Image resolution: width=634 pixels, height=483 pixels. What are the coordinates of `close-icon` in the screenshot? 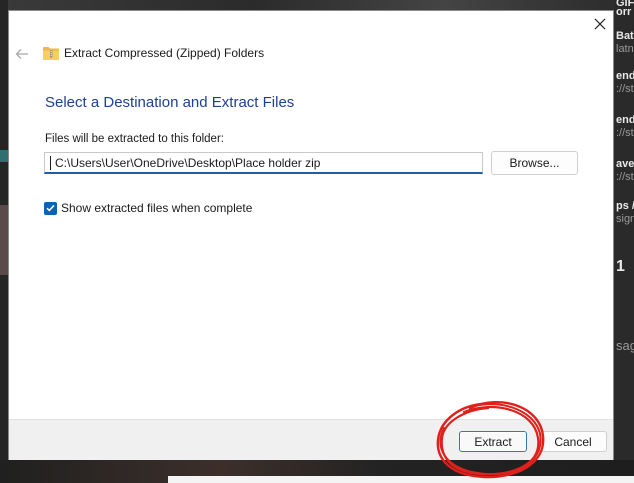 It's located at (600, 24).